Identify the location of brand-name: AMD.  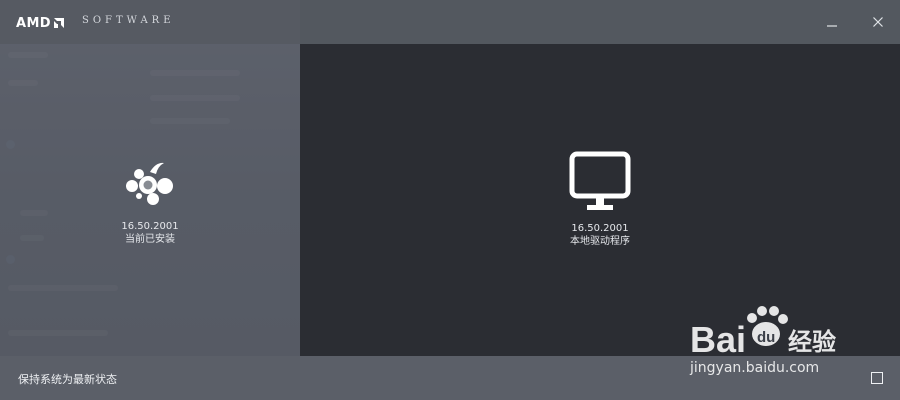
(33, 23).